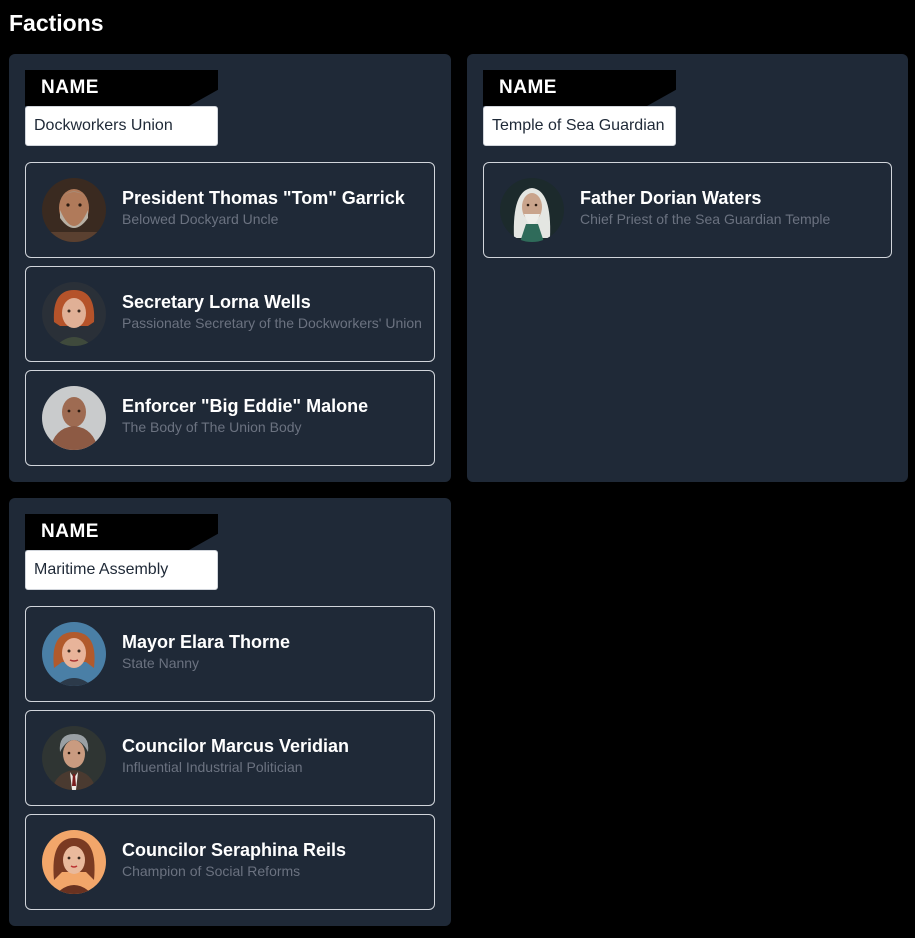  What do you see at coordinates (263, 198) in the screenshot?
I see `member-name: President Thomas "Tom" Garrick` at bounding box center [263, 198].